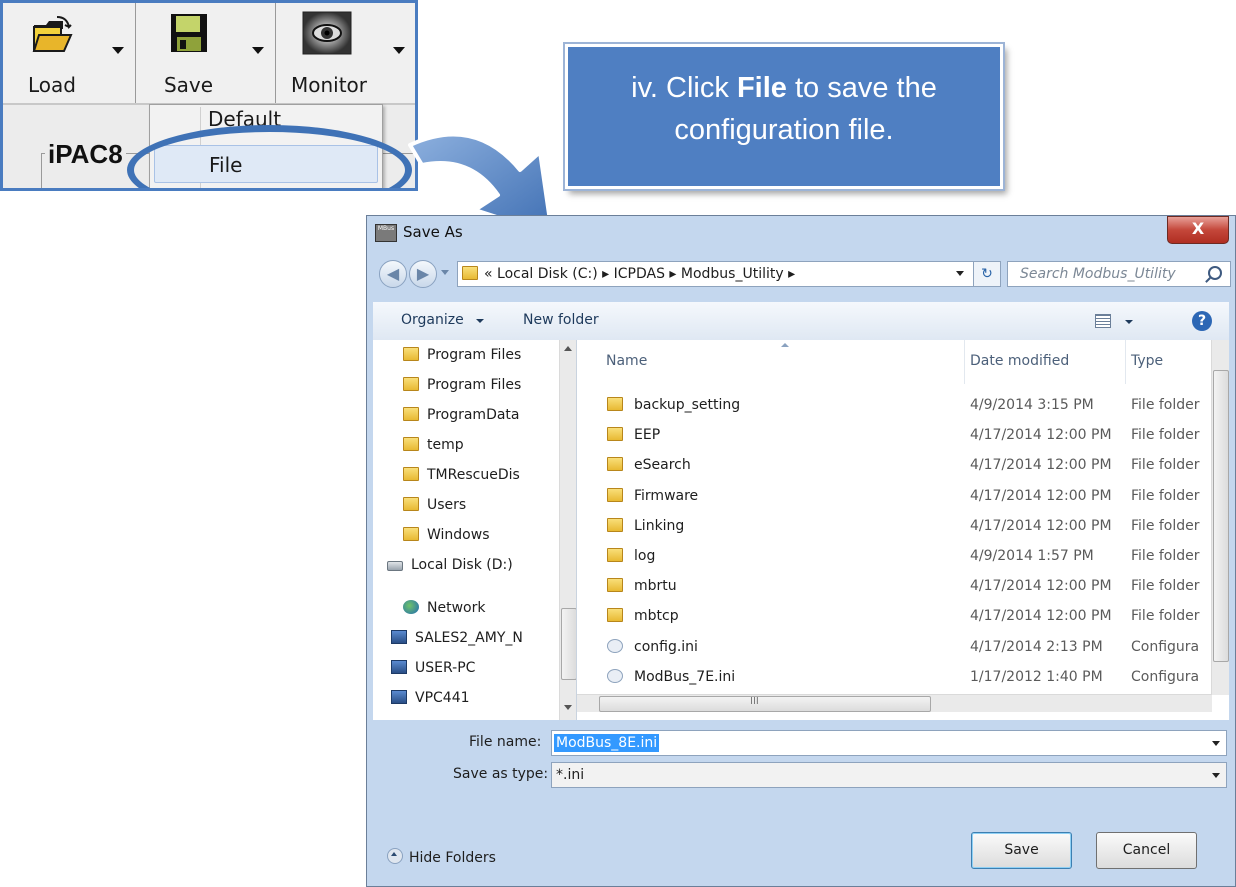 Image resolution: width=1236 pixels, height=887 pixels. I want to click on dialog-title: Save As, so click(433, 232).